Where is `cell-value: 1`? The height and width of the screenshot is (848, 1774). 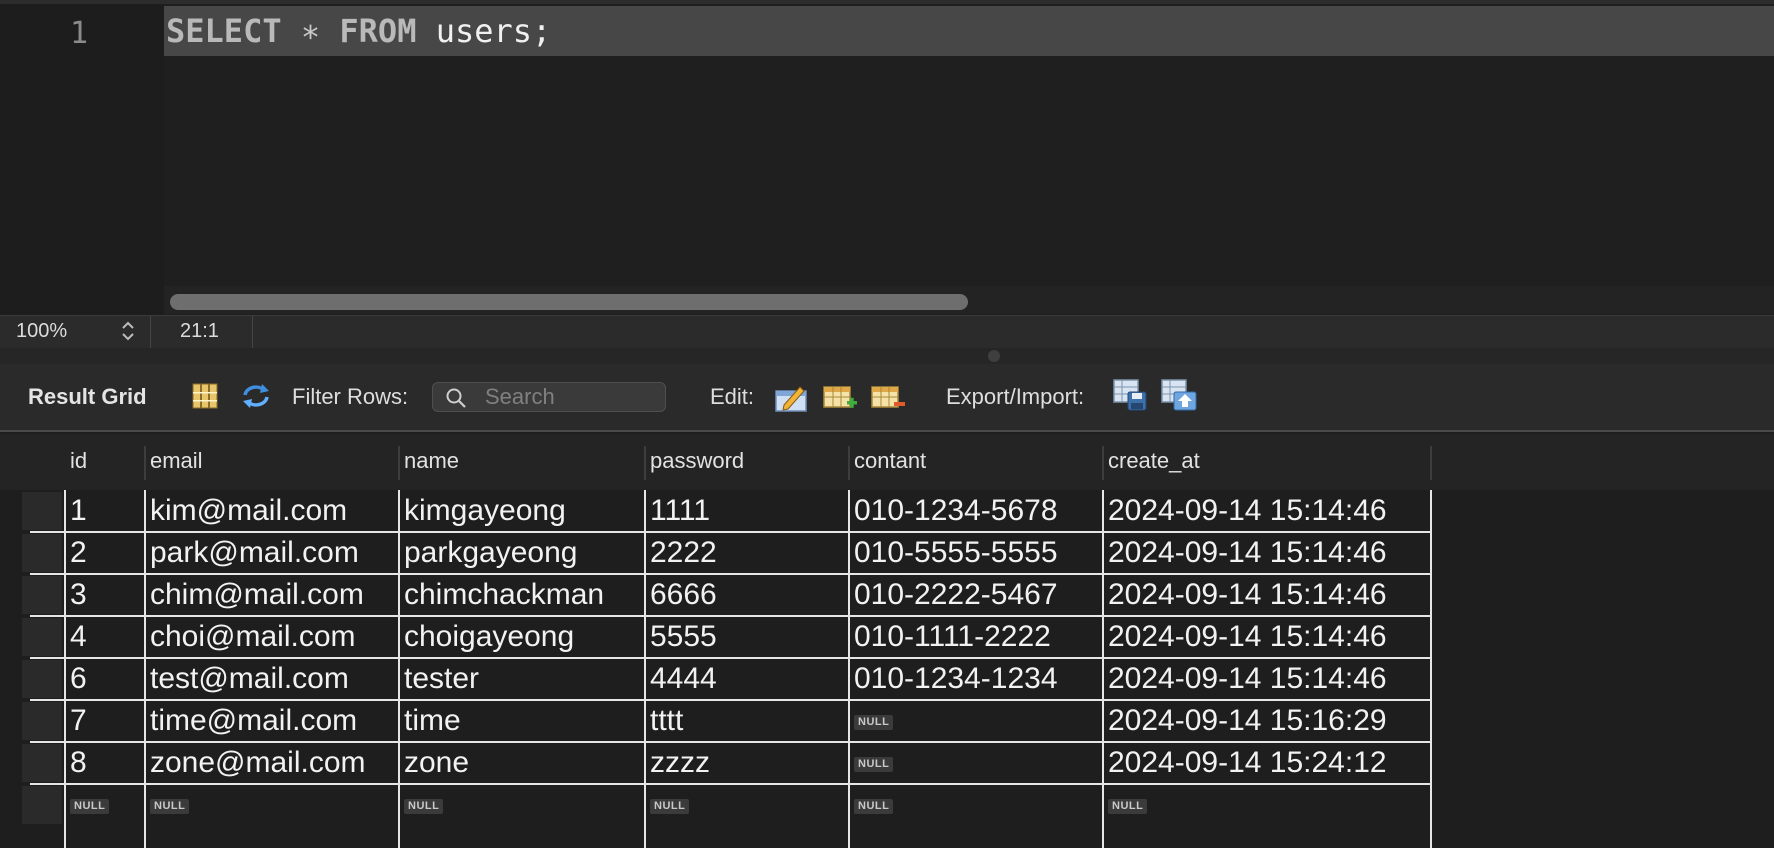 cell-value: 1 is located at coordinates (78, 510).